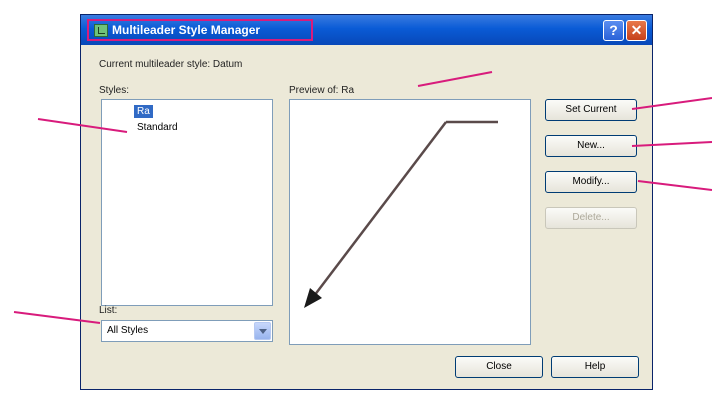  Describe the element at coordinates (57, 317) in the screenshot. I see `callout-line-list` at that location.